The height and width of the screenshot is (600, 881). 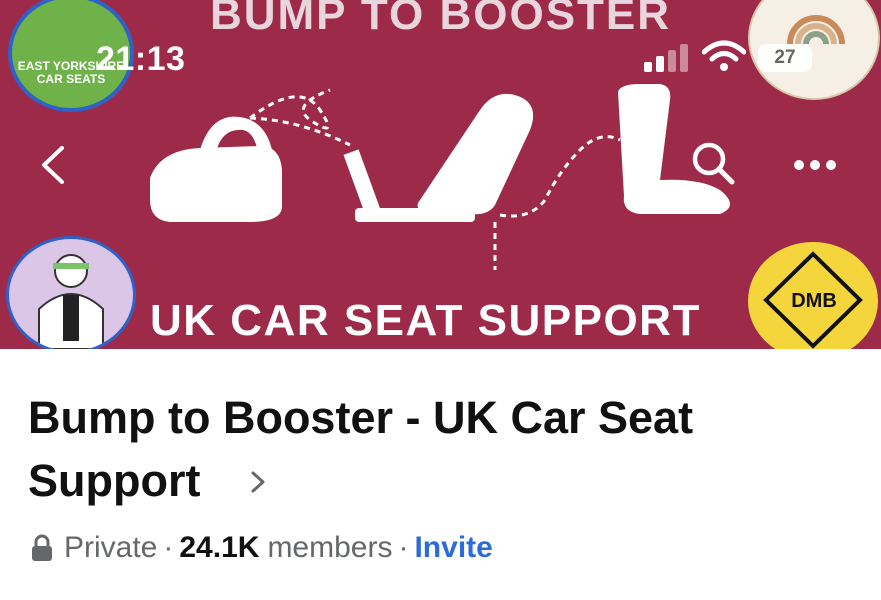 What do you see at coordinates (141, 59) in the screenshot?
I see `status-time: 21:13` at bounding box center [141, 59].